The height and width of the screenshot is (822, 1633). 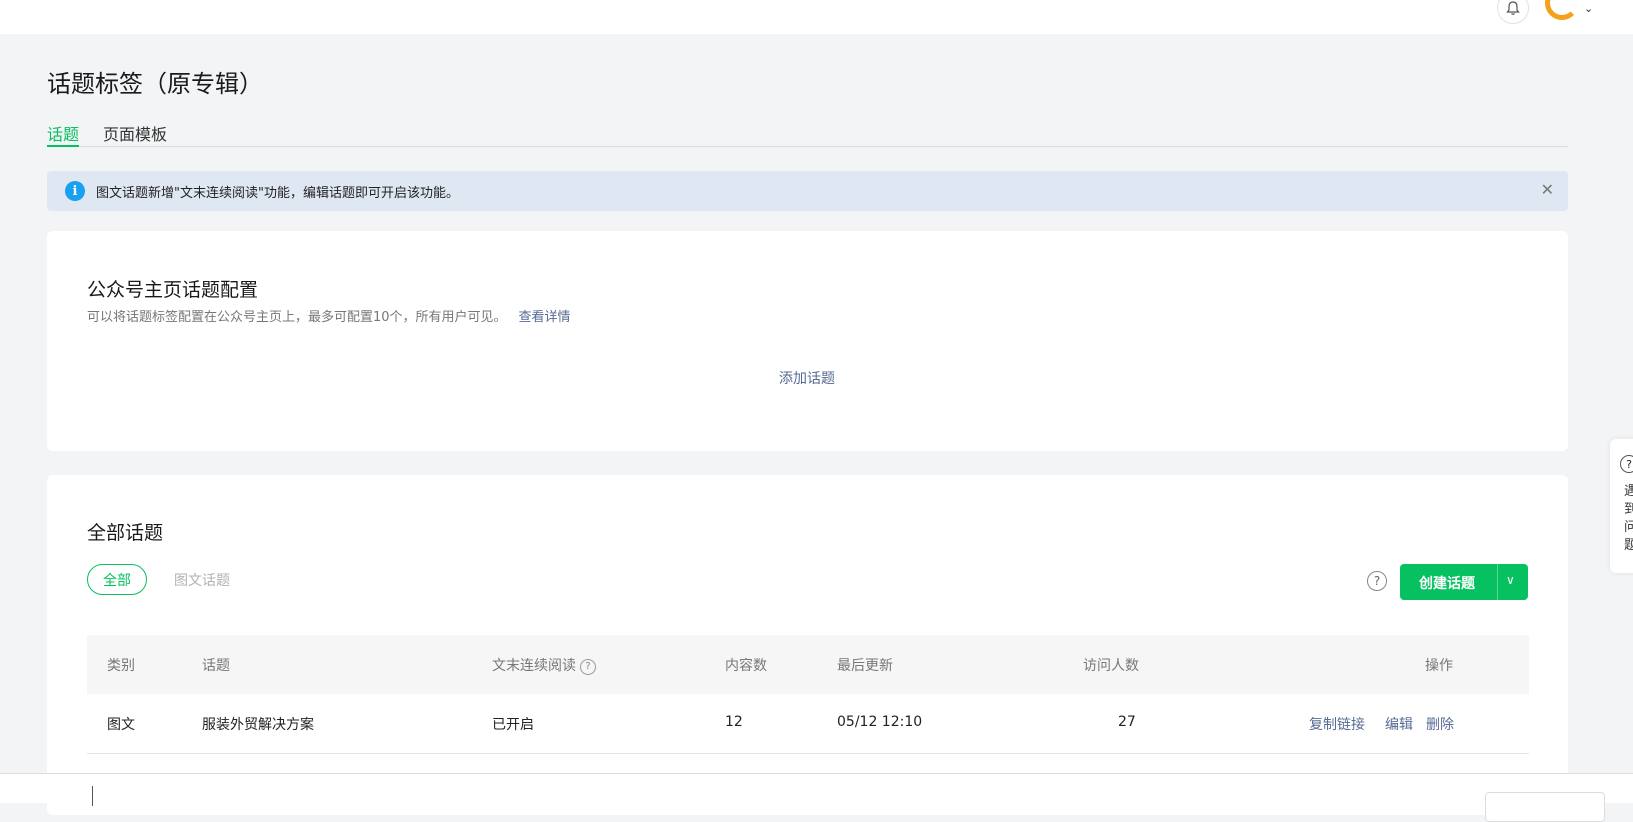 What do you see at coordinates (1621, 506) in the screenshot?
I see `side-help-widget: ? 遇到问题` at bounding box center [1621, 506].